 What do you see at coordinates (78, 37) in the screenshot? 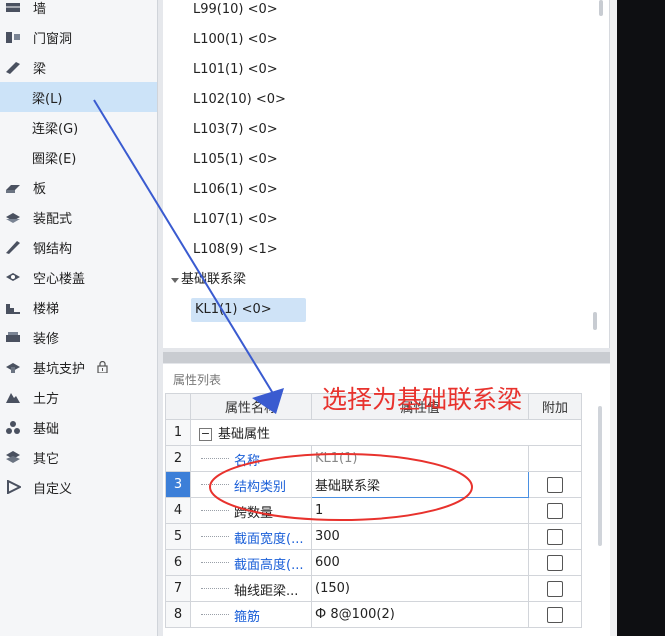
I see `nav-item-door-window: 门窗洞` at bounding box center [78, 37].